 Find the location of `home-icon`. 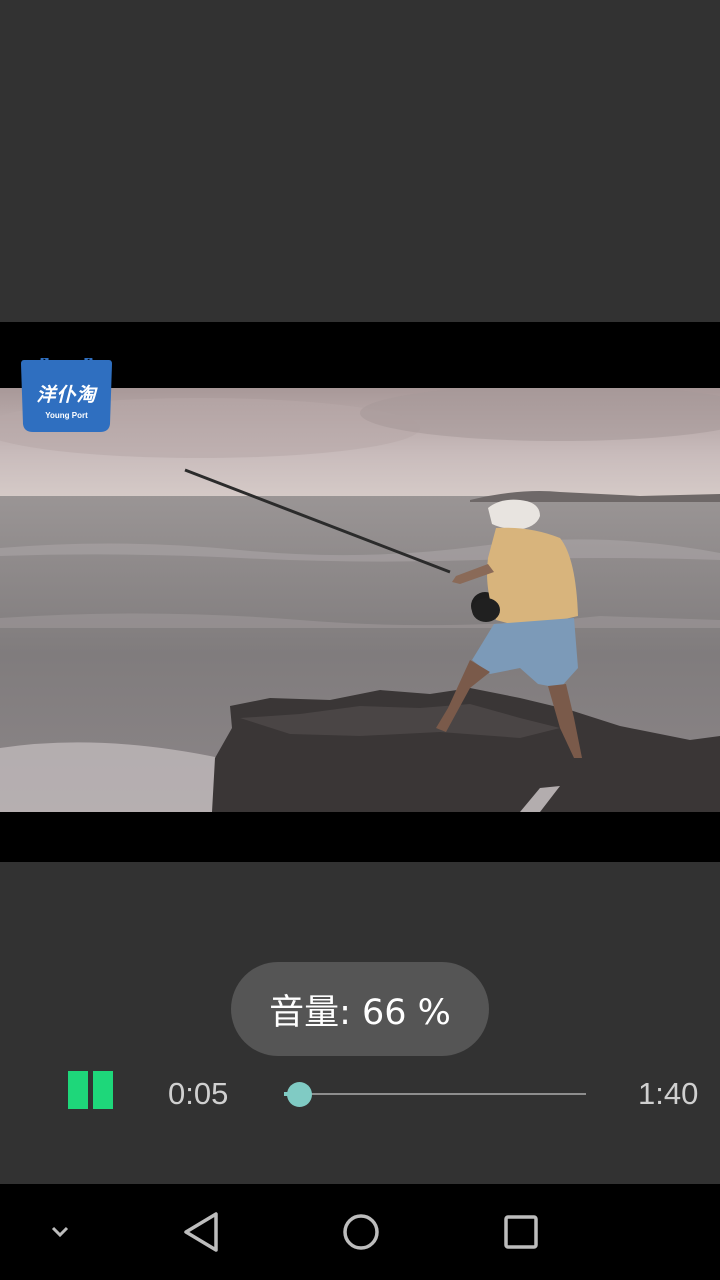

home-icon is located at coordinates (361, 1232).